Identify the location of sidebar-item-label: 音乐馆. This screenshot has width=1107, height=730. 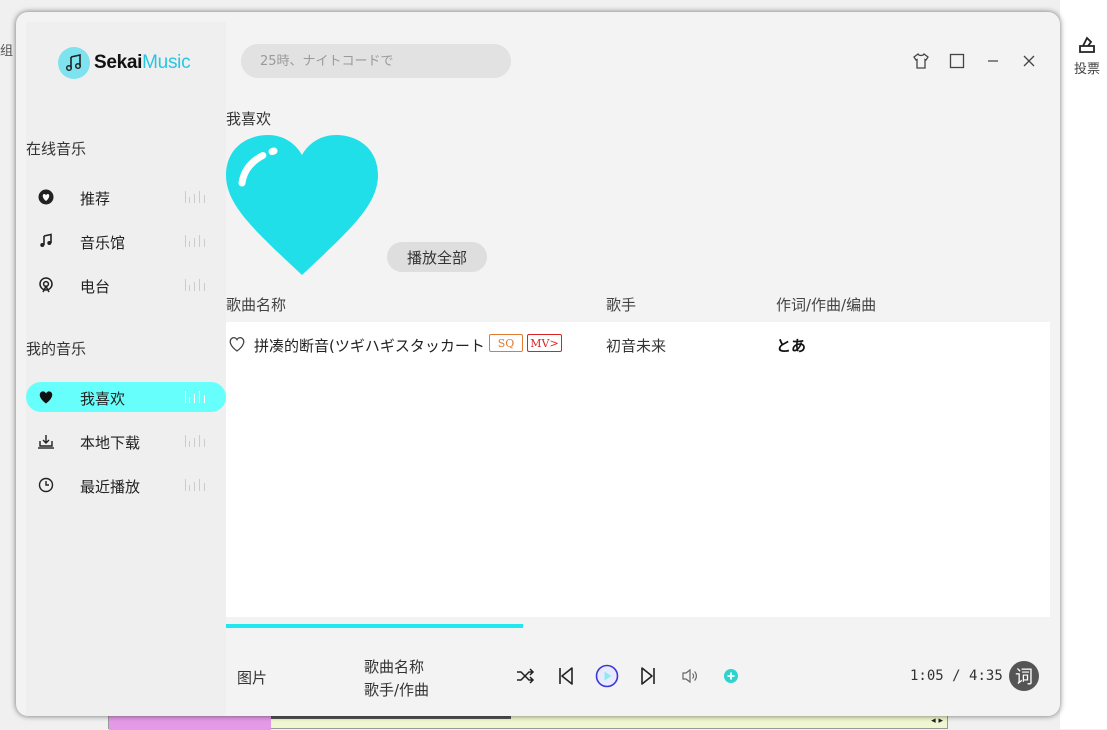
(103, 243).